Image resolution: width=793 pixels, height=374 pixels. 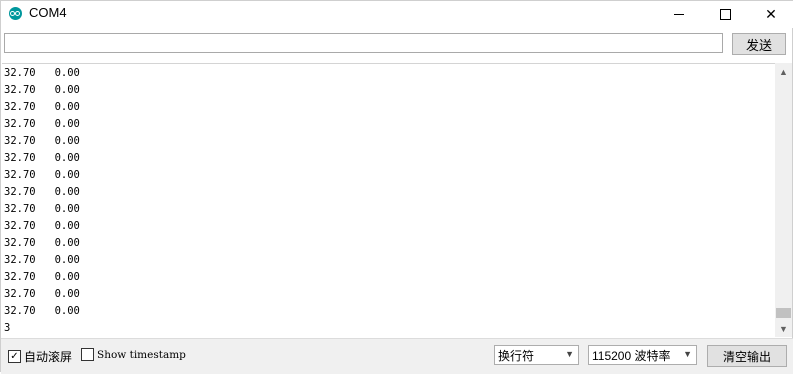 I want to click on checkbox-checked-icon: ✓, so click(x=14, y=356).